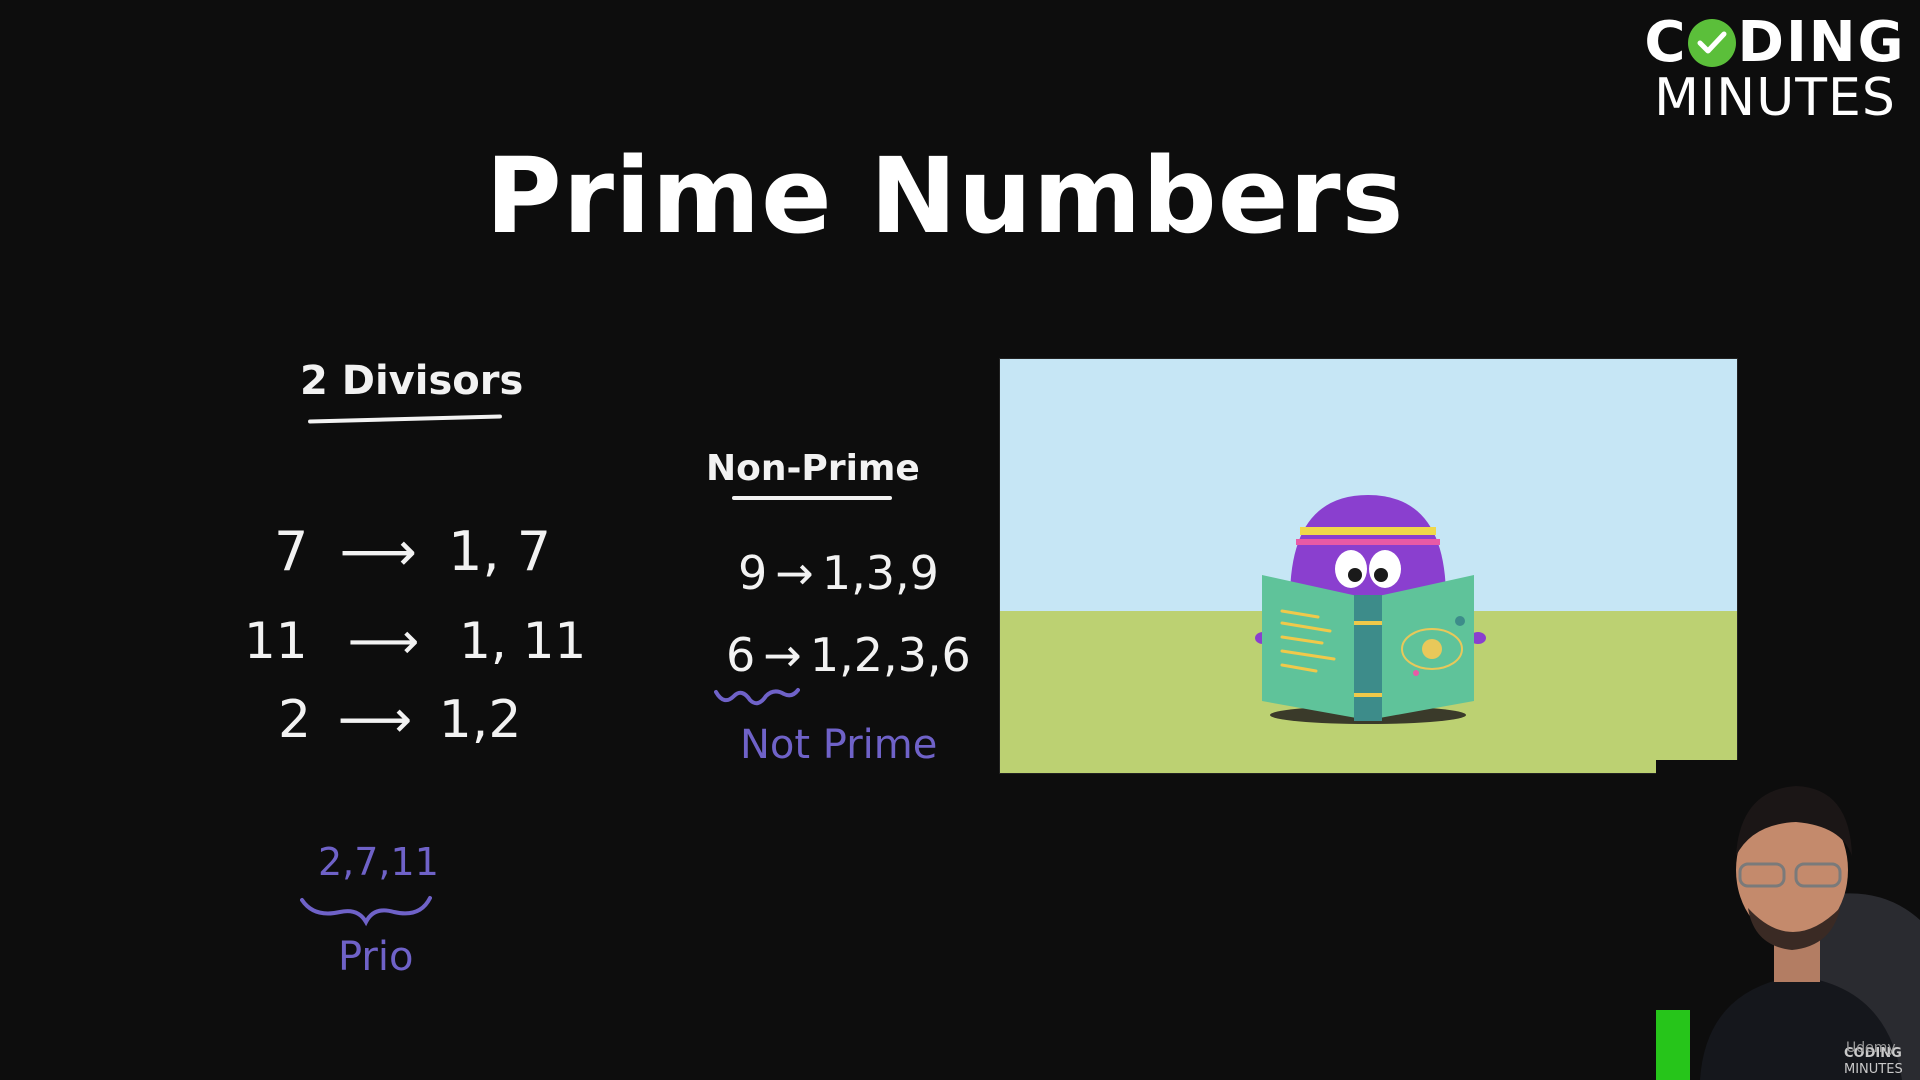 This screenshot has width=1920, height=1080. Describe the element at coordinates (1821, 42) in the screenshot. I see `logo-text: DING` at that location.